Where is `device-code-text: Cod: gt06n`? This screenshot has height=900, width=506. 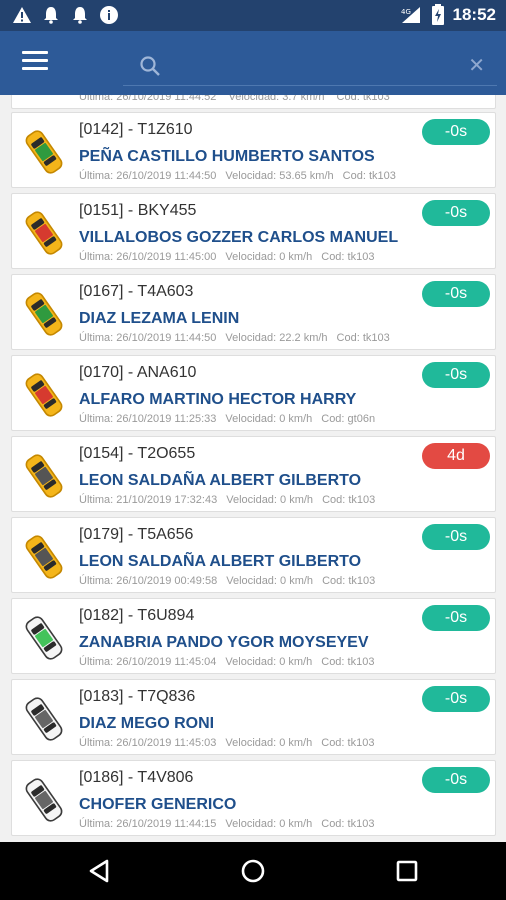 device-code-text: Cod: gt06n is located at coordinates (348, 419).